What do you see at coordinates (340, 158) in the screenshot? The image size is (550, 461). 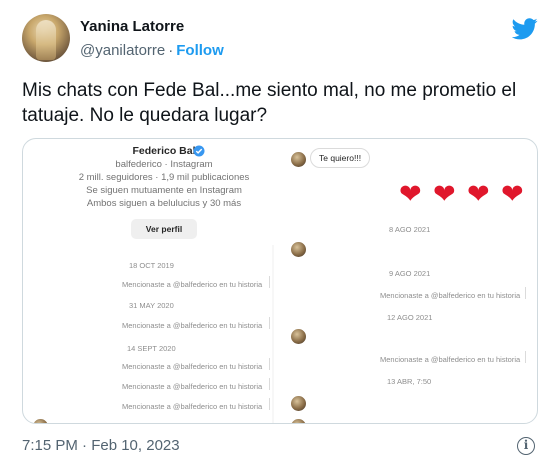 I see `message-bubble: Te quiero!!!` at bounding box center [340, 158].